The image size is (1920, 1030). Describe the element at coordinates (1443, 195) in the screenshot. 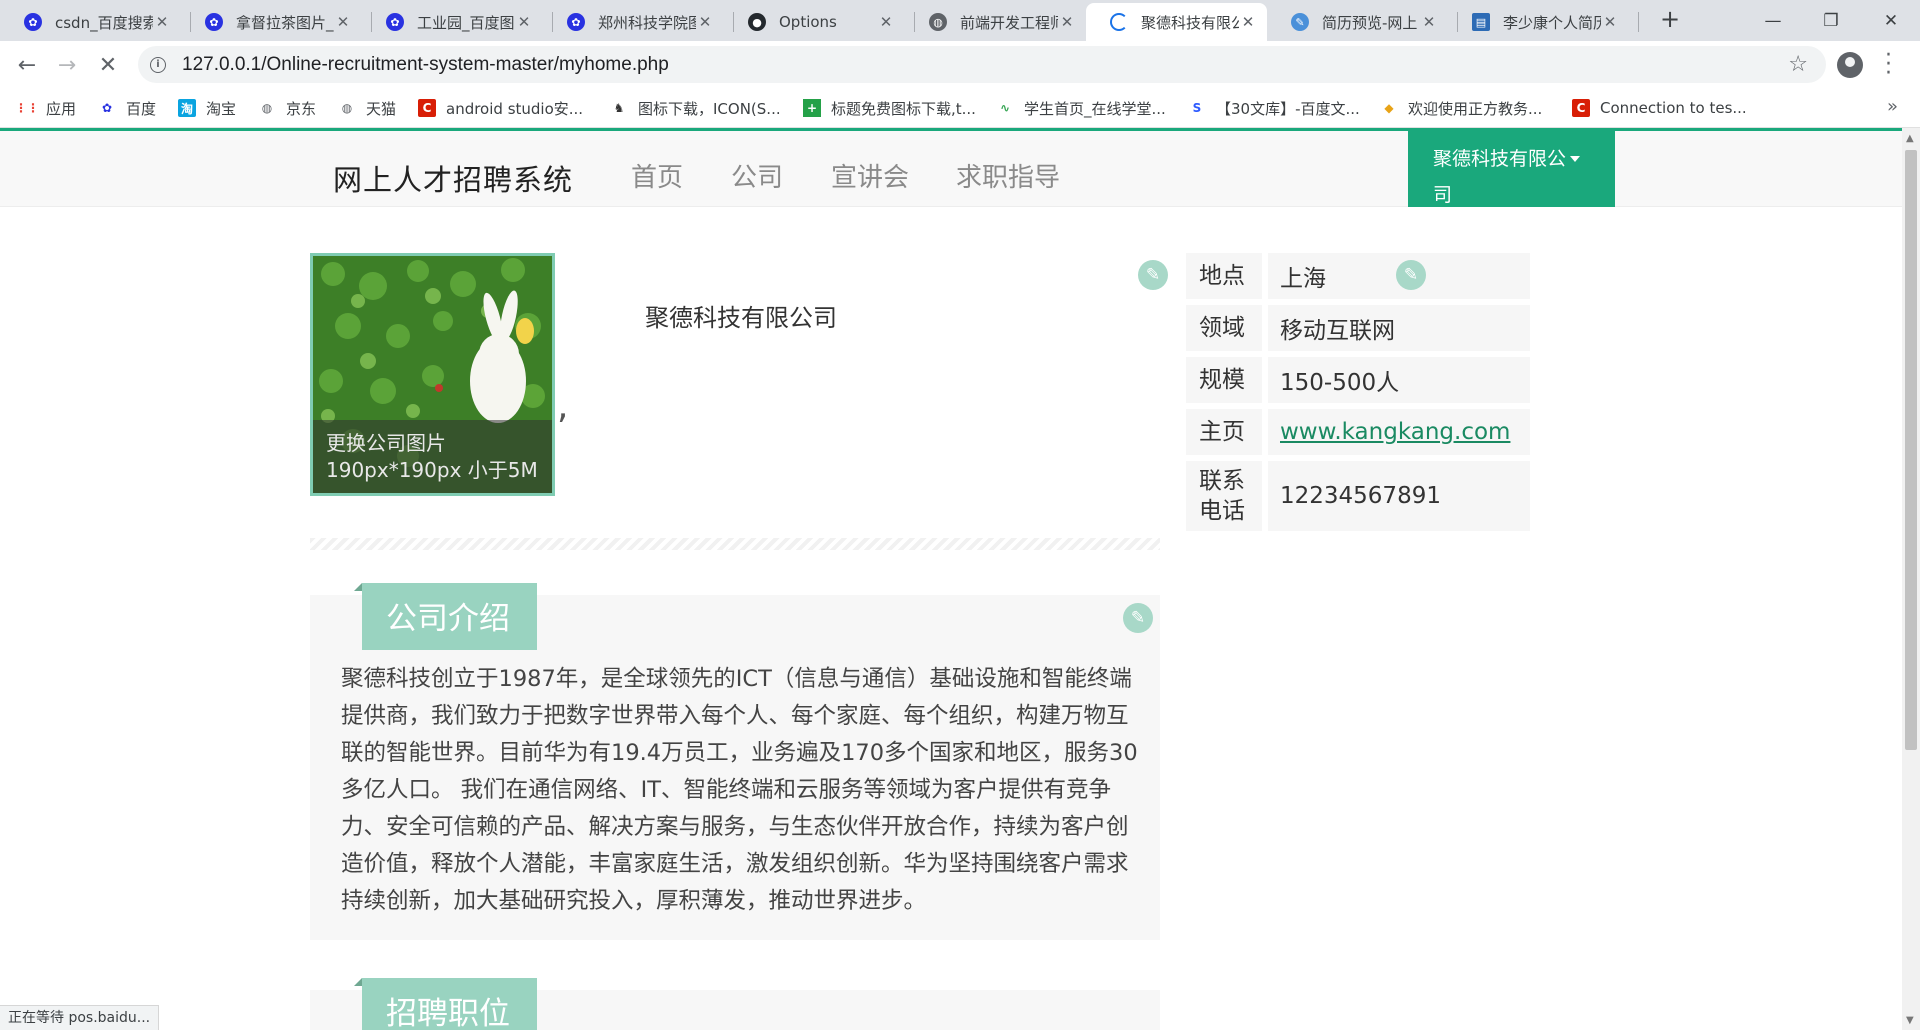

I see `user-menu-label-wrap: 司` at that location.